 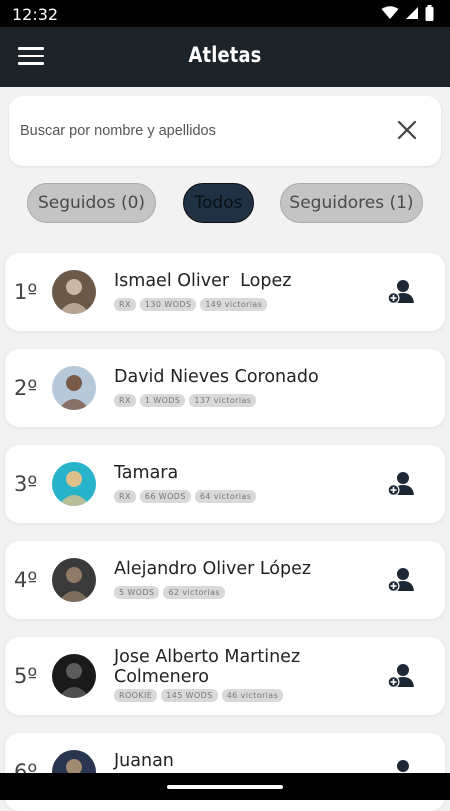 I want to click on status-icons, so click(x=407, y=13).